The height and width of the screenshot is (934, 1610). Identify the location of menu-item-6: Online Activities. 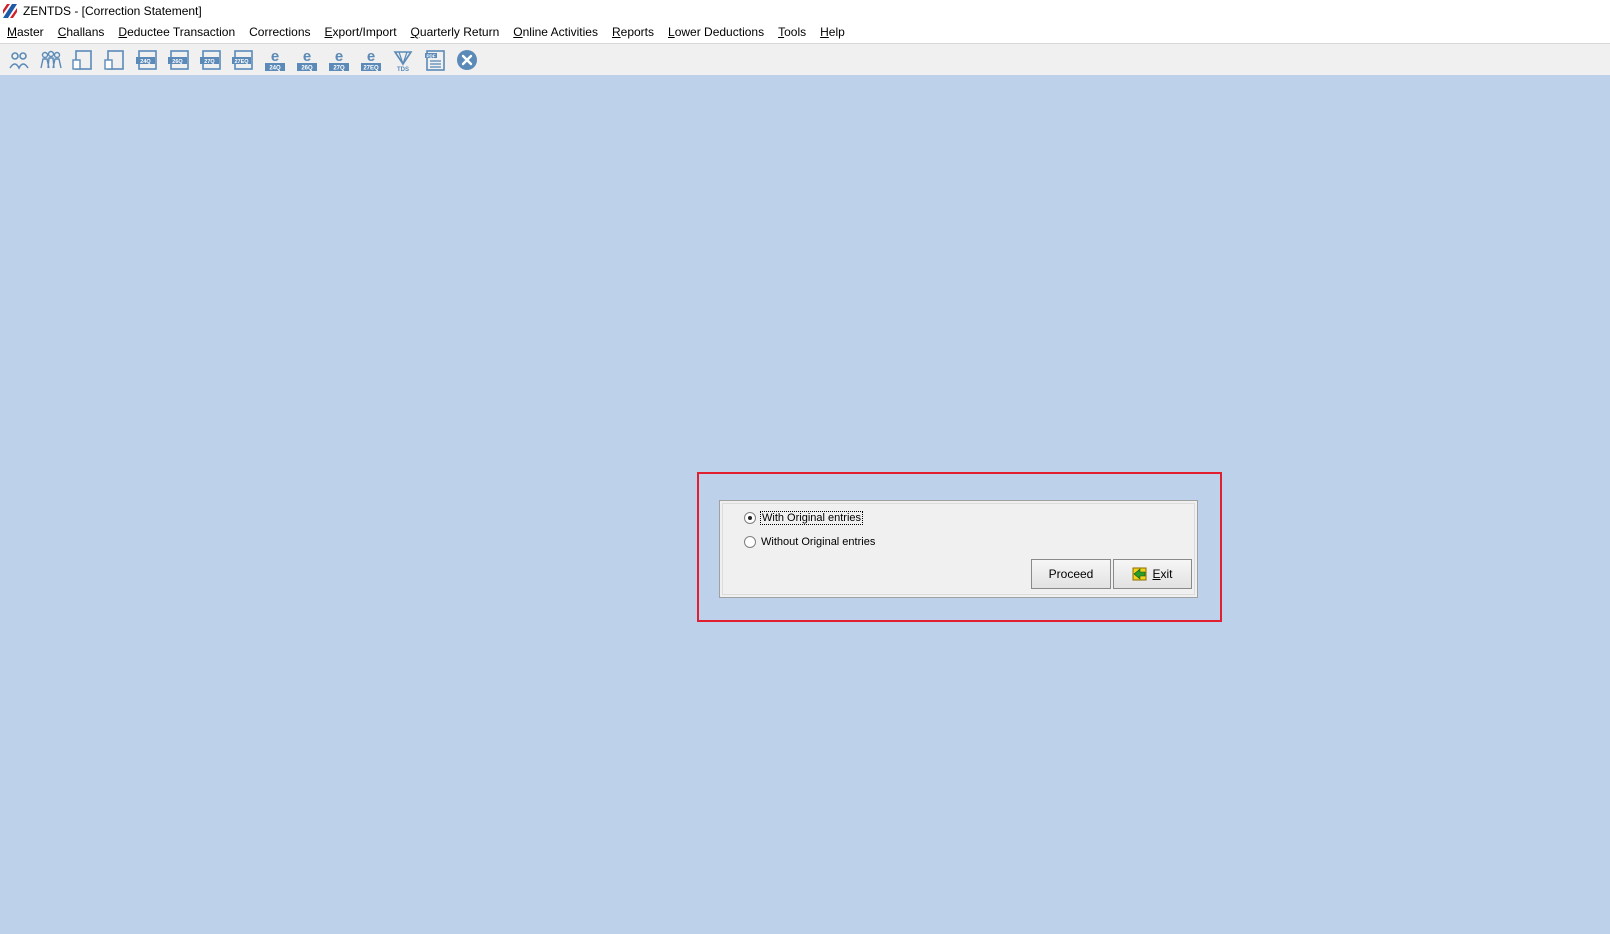
(555, 32).